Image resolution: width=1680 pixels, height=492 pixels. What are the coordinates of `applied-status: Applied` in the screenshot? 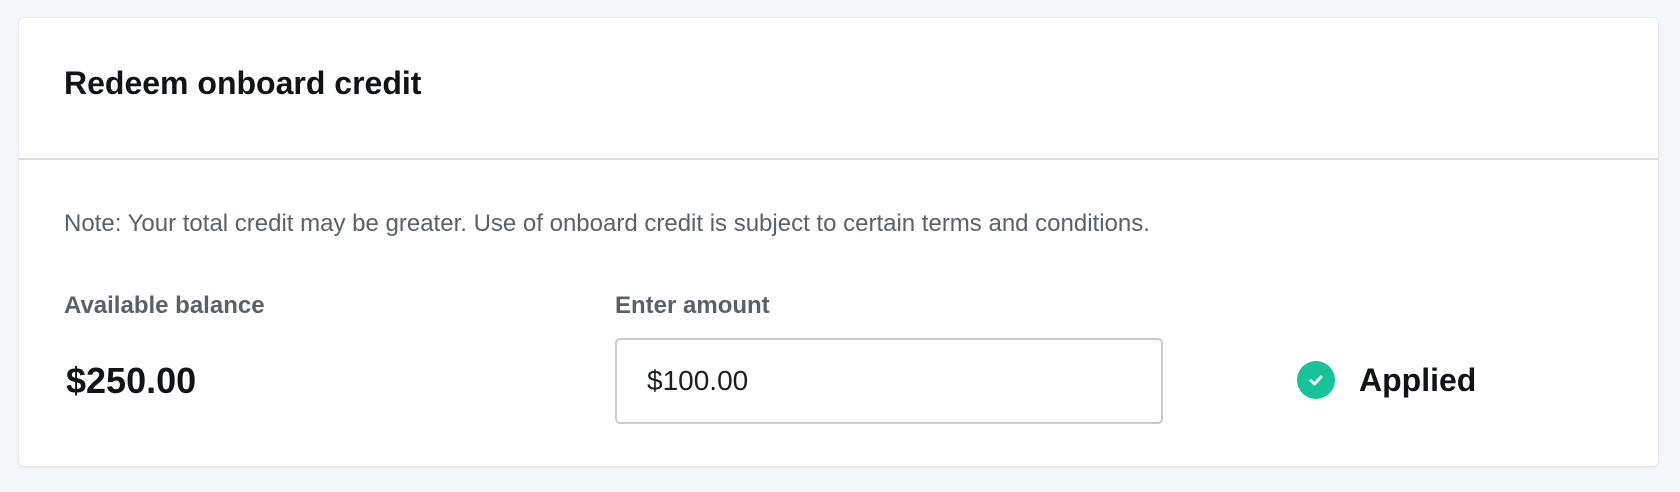 It's located at (1386, 380).